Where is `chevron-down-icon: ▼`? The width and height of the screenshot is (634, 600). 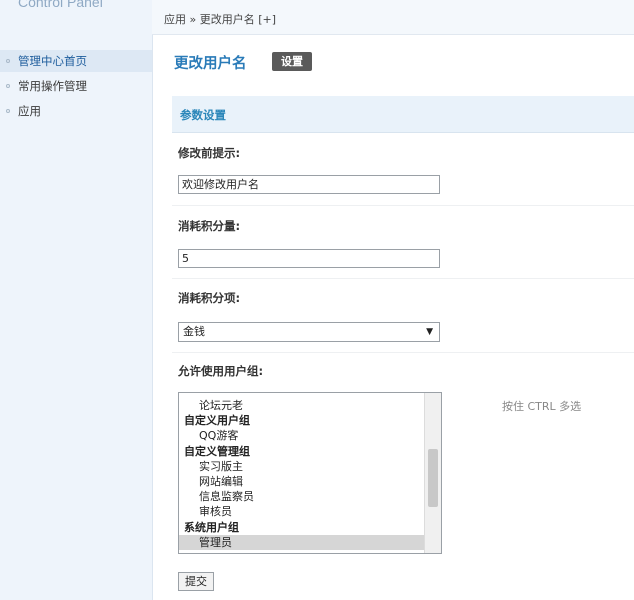 chevron-down-icon: ▼ is located at coordinates (429, 332).